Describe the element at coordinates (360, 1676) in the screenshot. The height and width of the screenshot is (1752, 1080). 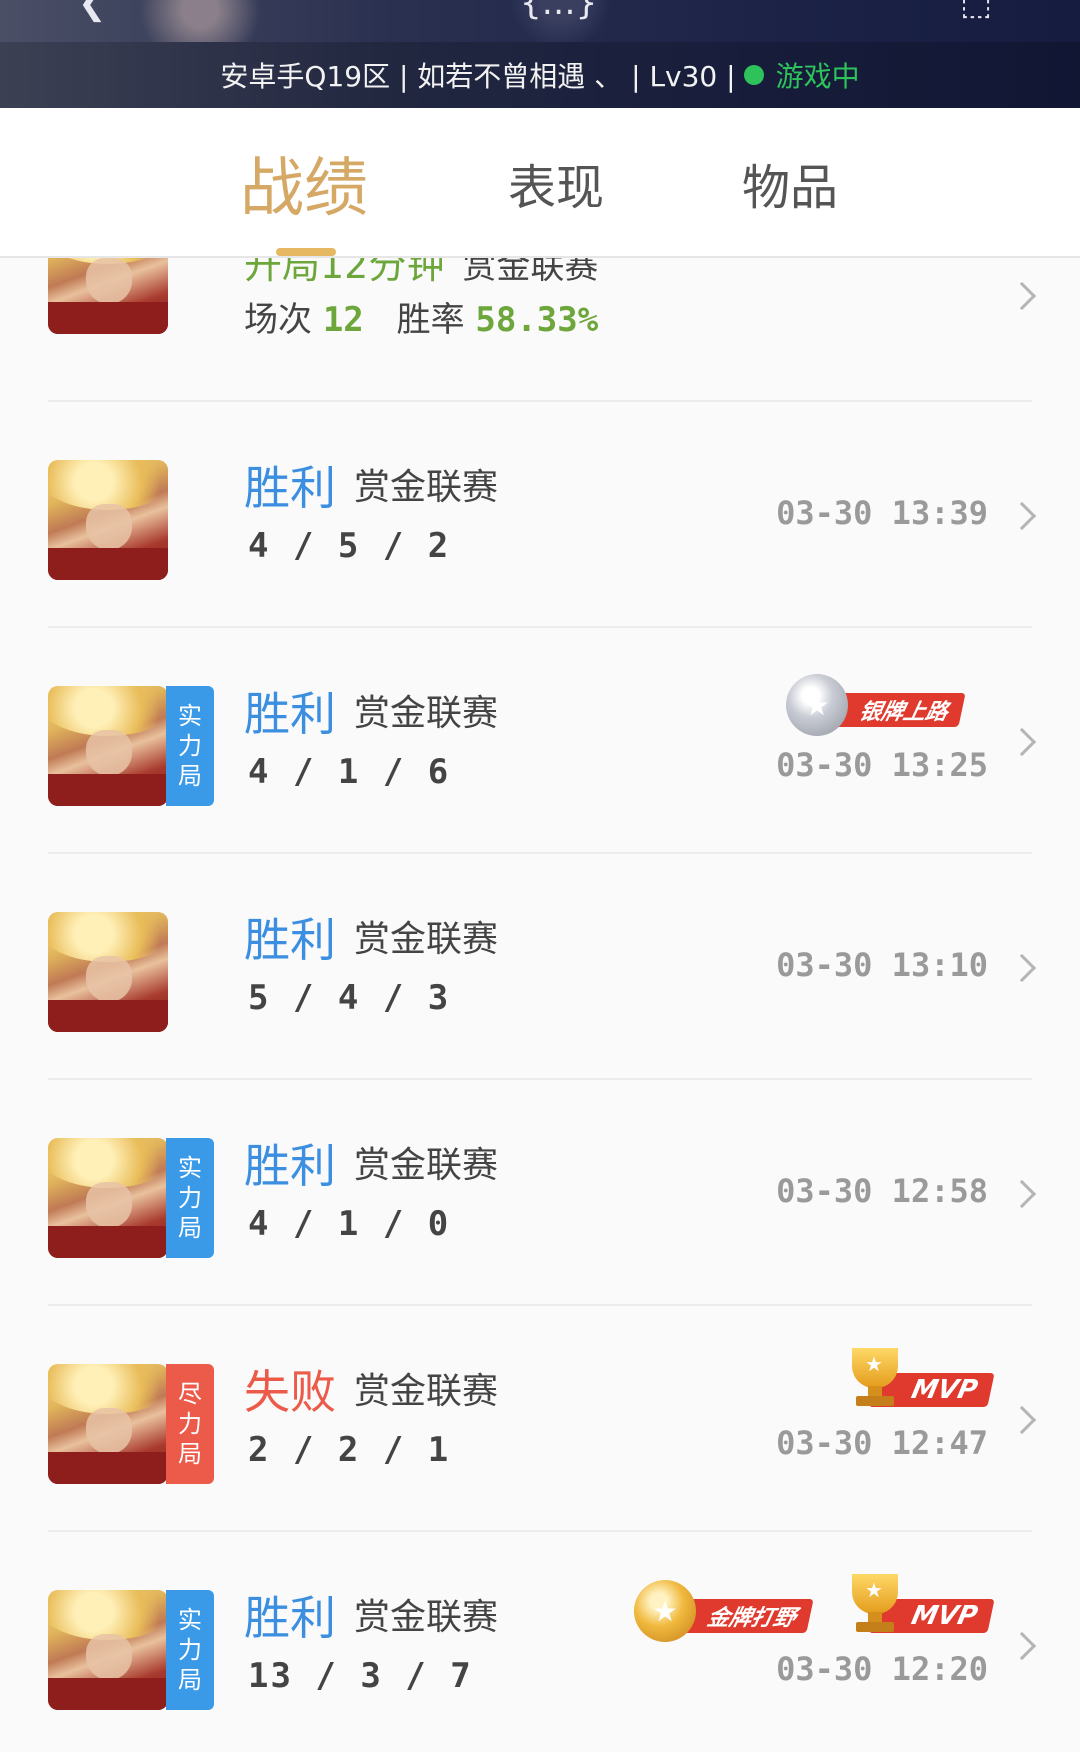
I see `match-kda: 13 / 3 / 7` at that location.